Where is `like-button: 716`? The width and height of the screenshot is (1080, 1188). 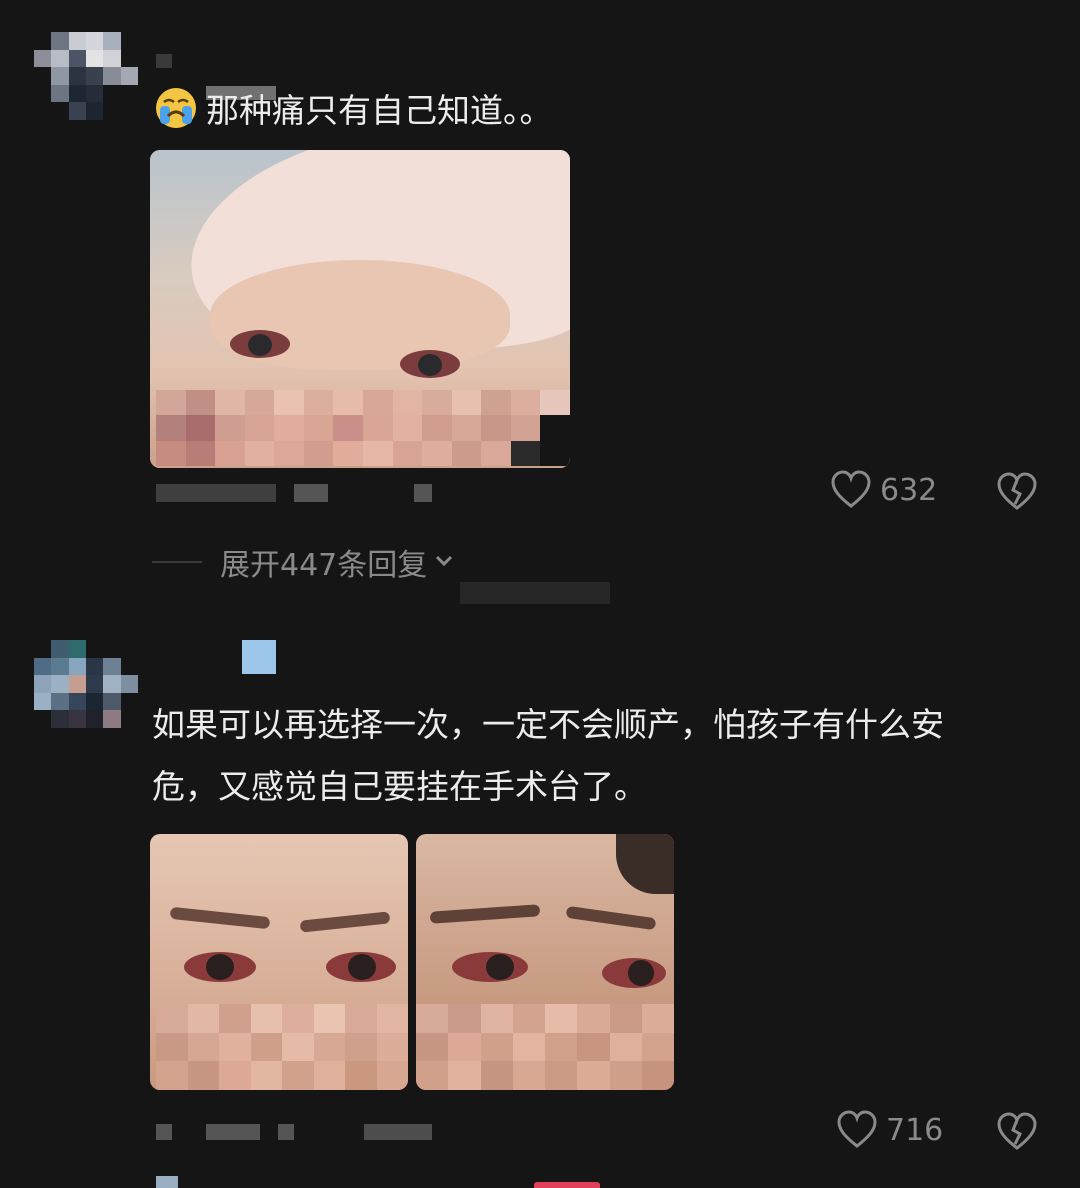
like-button: 716 is located at coordinates (889, 1130).